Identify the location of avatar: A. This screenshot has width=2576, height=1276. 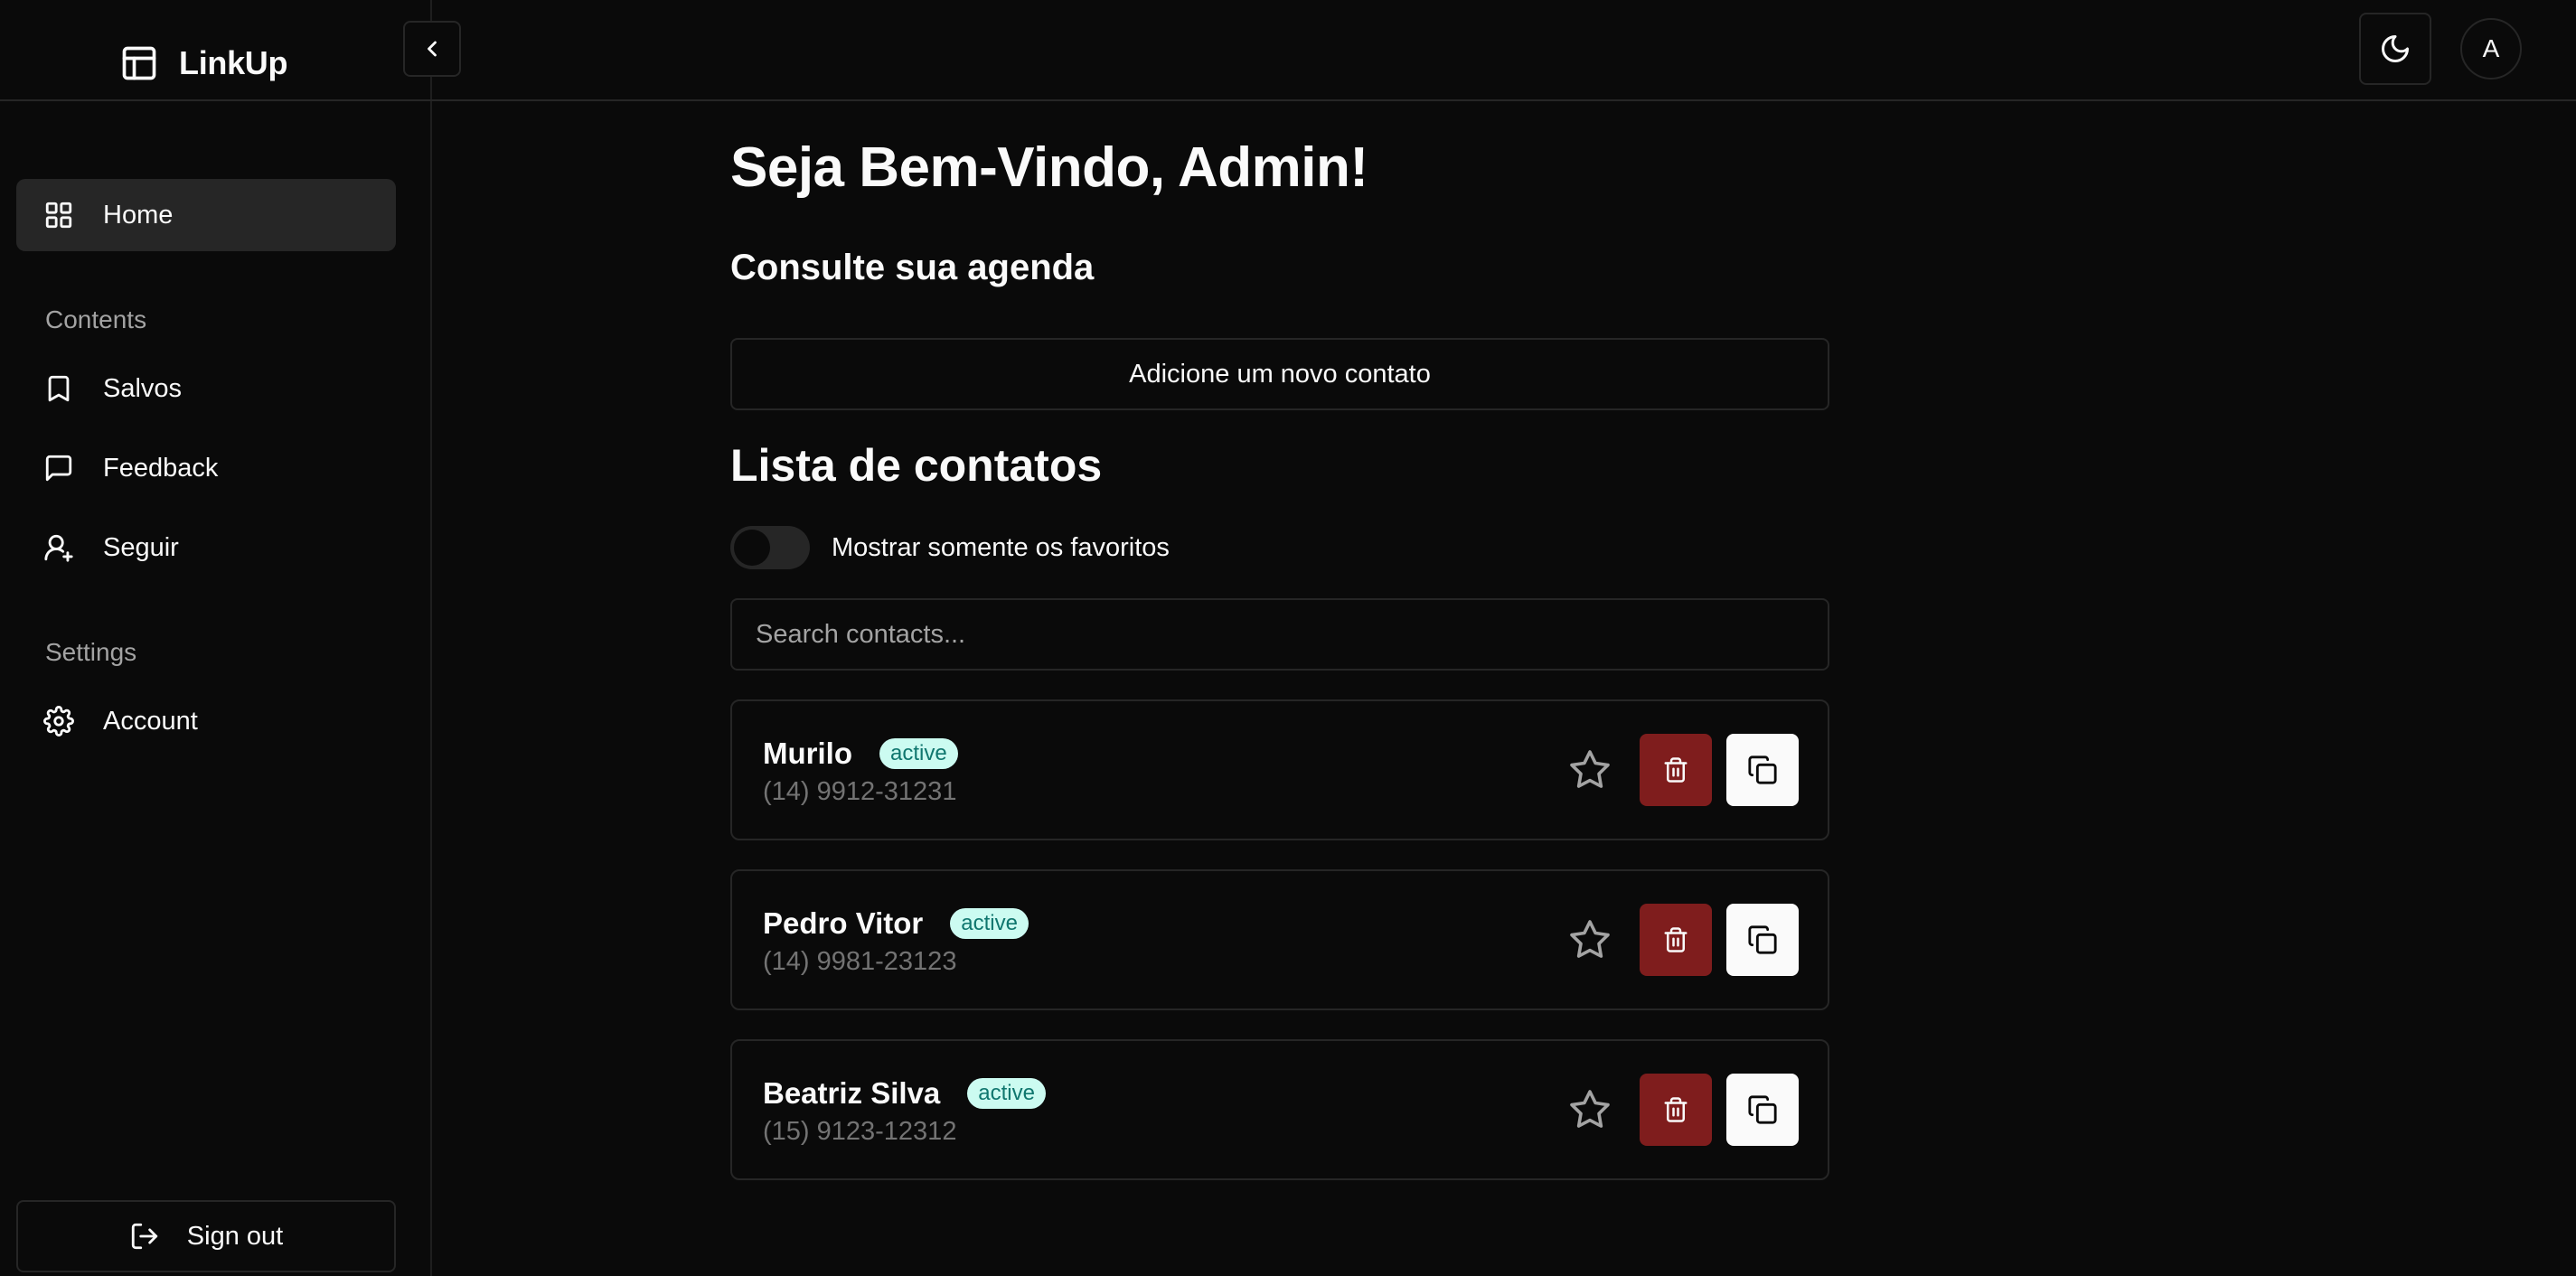
(2491, 49).